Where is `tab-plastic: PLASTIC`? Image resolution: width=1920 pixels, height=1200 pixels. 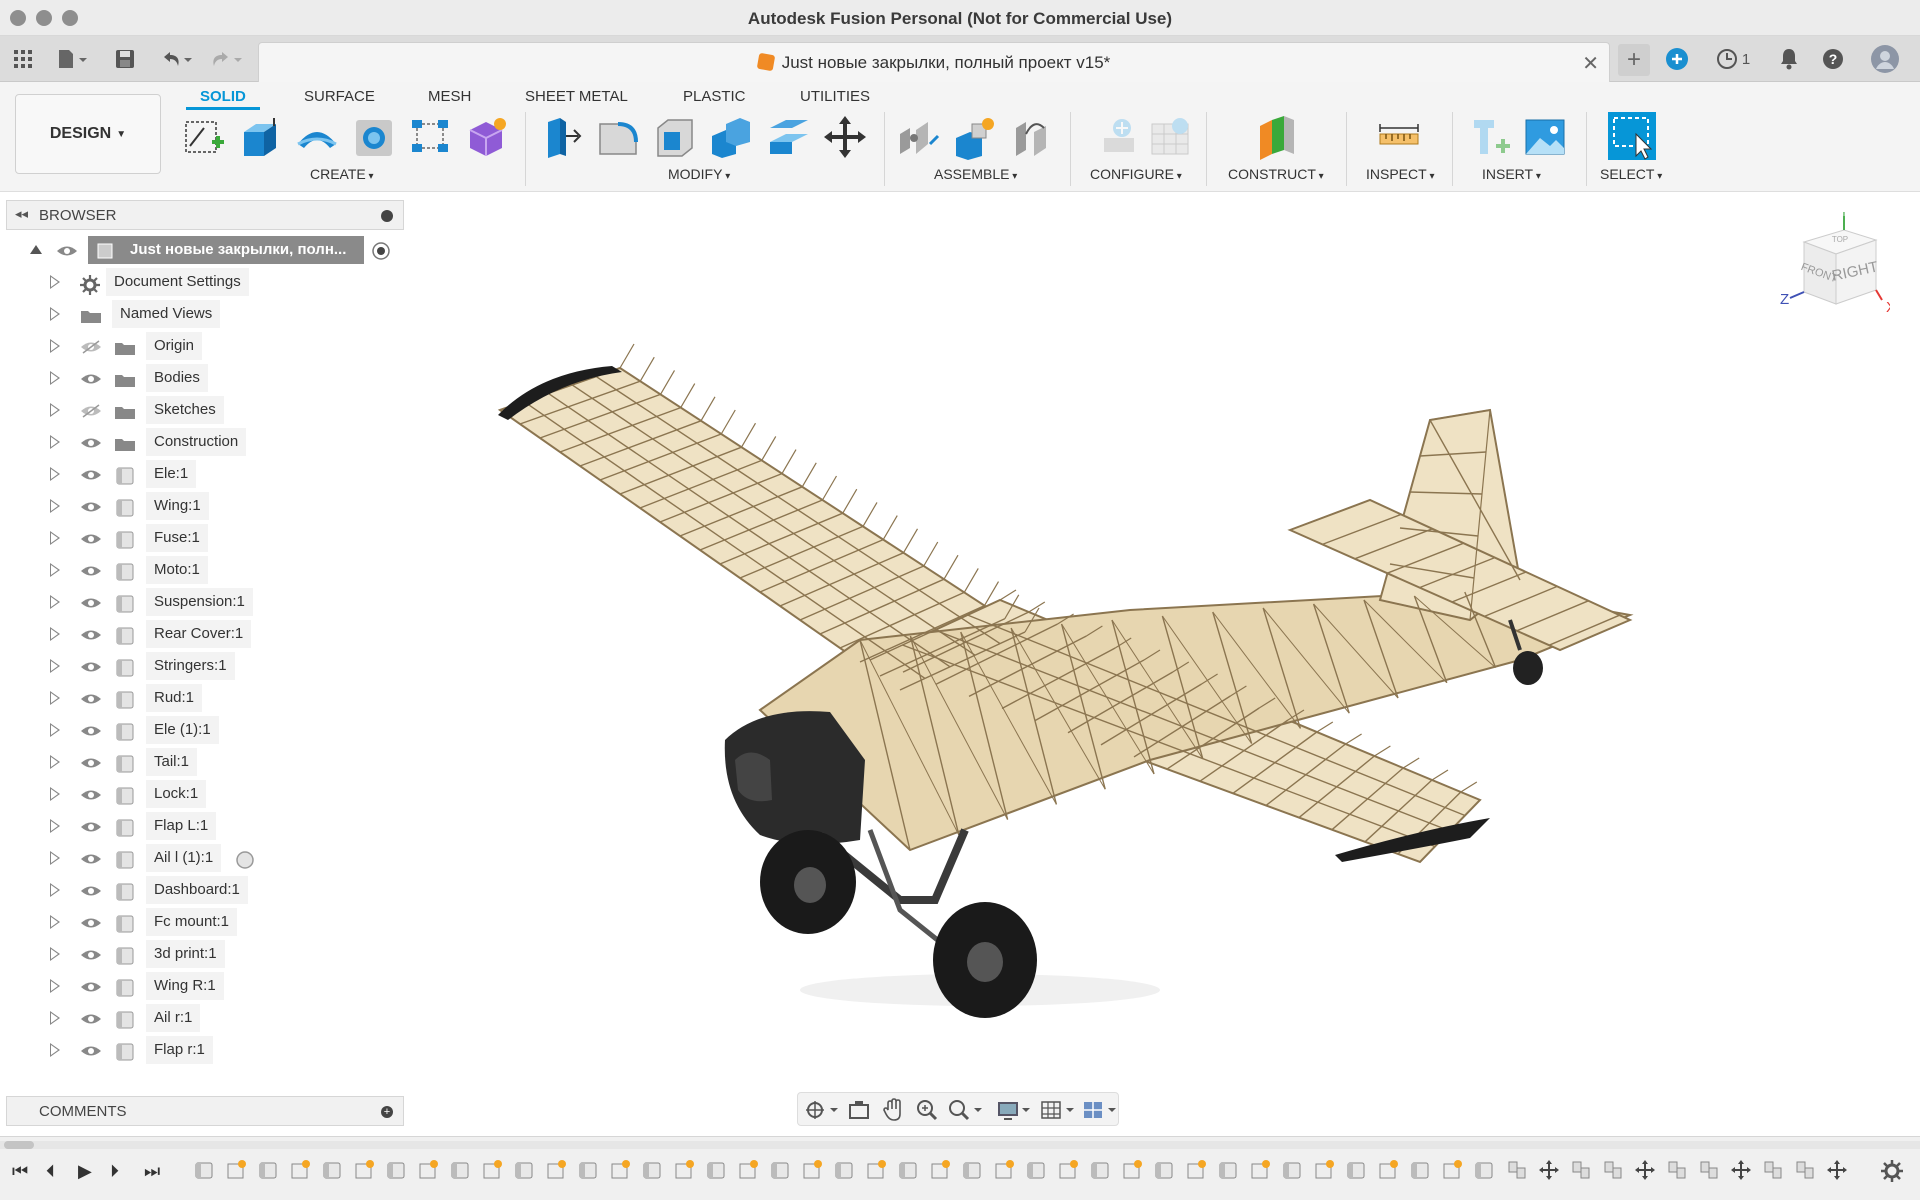
tab-plastic: PLASTIC is located at coordinates (714, 96).